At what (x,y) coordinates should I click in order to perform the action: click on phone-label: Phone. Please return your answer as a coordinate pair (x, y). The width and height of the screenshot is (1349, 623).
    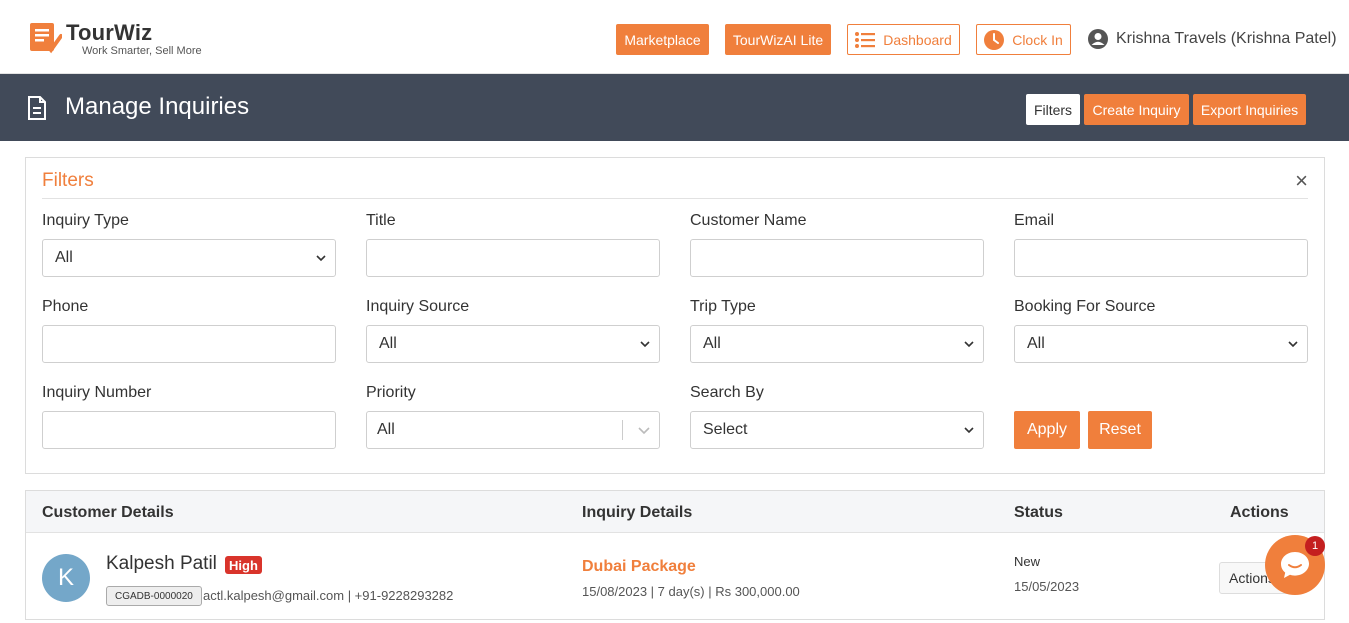
    Looking at the image, I should click on (65, 306).